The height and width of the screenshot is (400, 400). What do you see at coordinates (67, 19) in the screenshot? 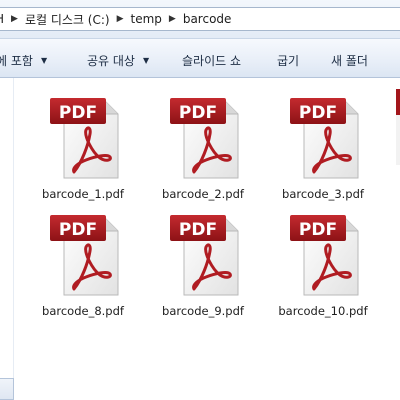
I see `breadcrumb-item-local-disk: 로컬 디스크 (C:)` at bounding box center [67, 19].